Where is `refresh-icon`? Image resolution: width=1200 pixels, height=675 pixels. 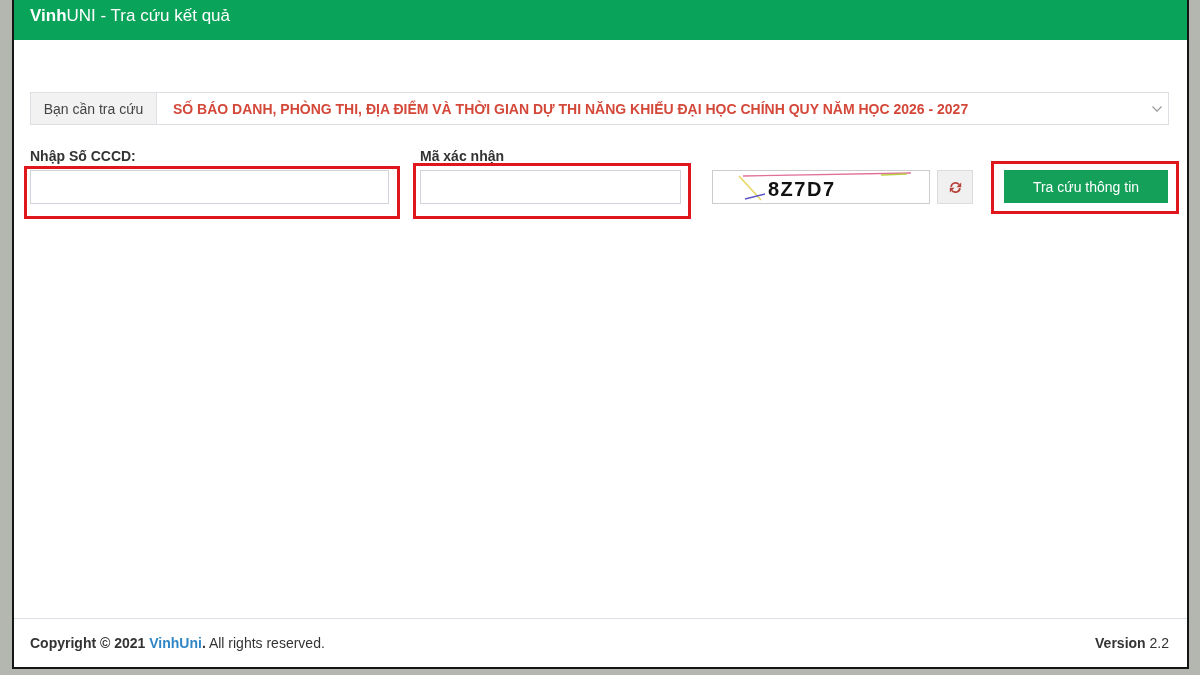
refresh-icon is located at coordinates (955, 187).